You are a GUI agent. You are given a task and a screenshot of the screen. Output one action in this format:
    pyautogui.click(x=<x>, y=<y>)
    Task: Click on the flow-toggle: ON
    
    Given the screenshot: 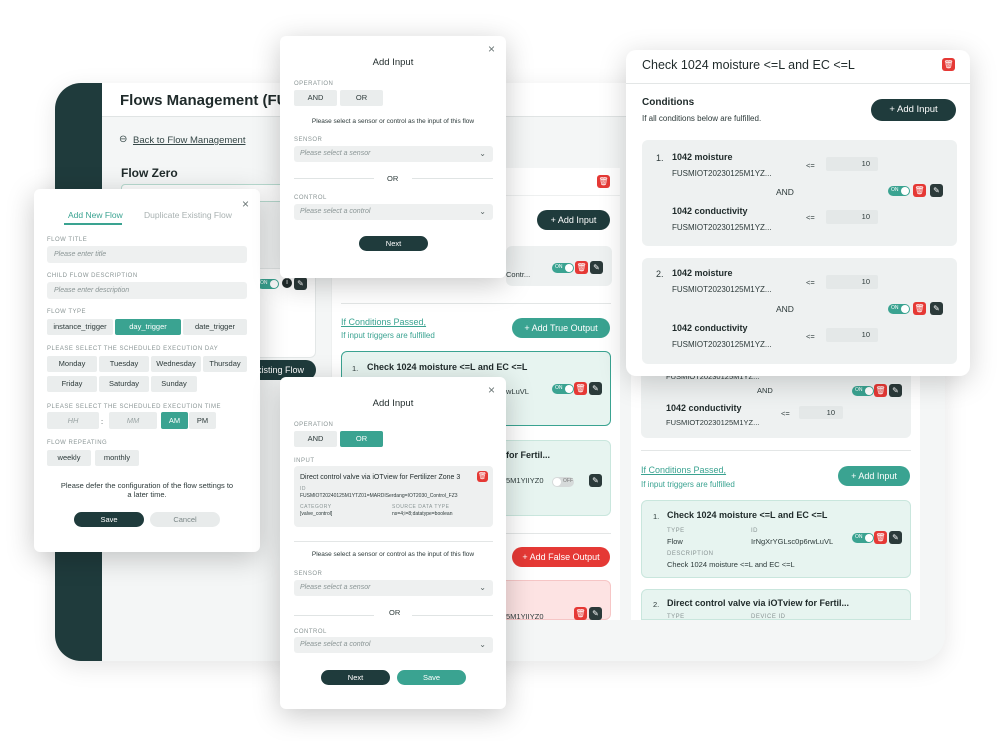 What is the action you would take?
    pyautogui.click(x=268, y=284)
    